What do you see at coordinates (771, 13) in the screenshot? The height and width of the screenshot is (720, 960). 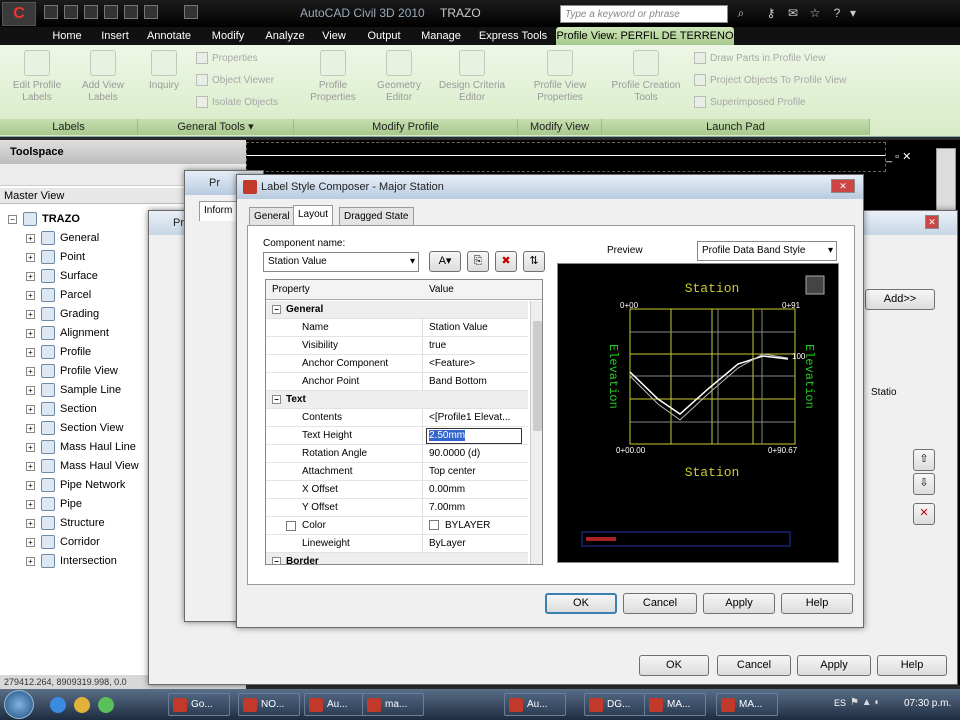 I see `subscription-icon: ⚷` at bounding box center [771, 13].